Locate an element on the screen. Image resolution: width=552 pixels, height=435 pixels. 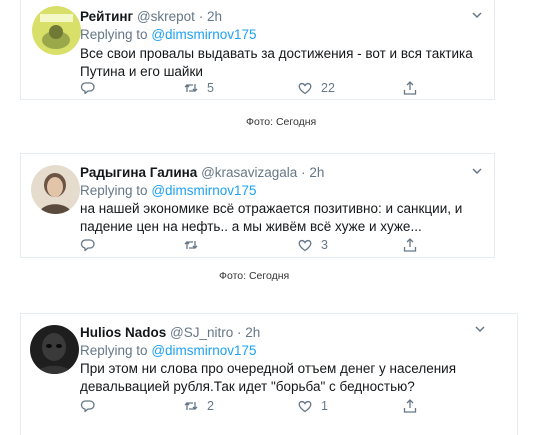
retweet-button: 2 is located at coordinates (198, 406).